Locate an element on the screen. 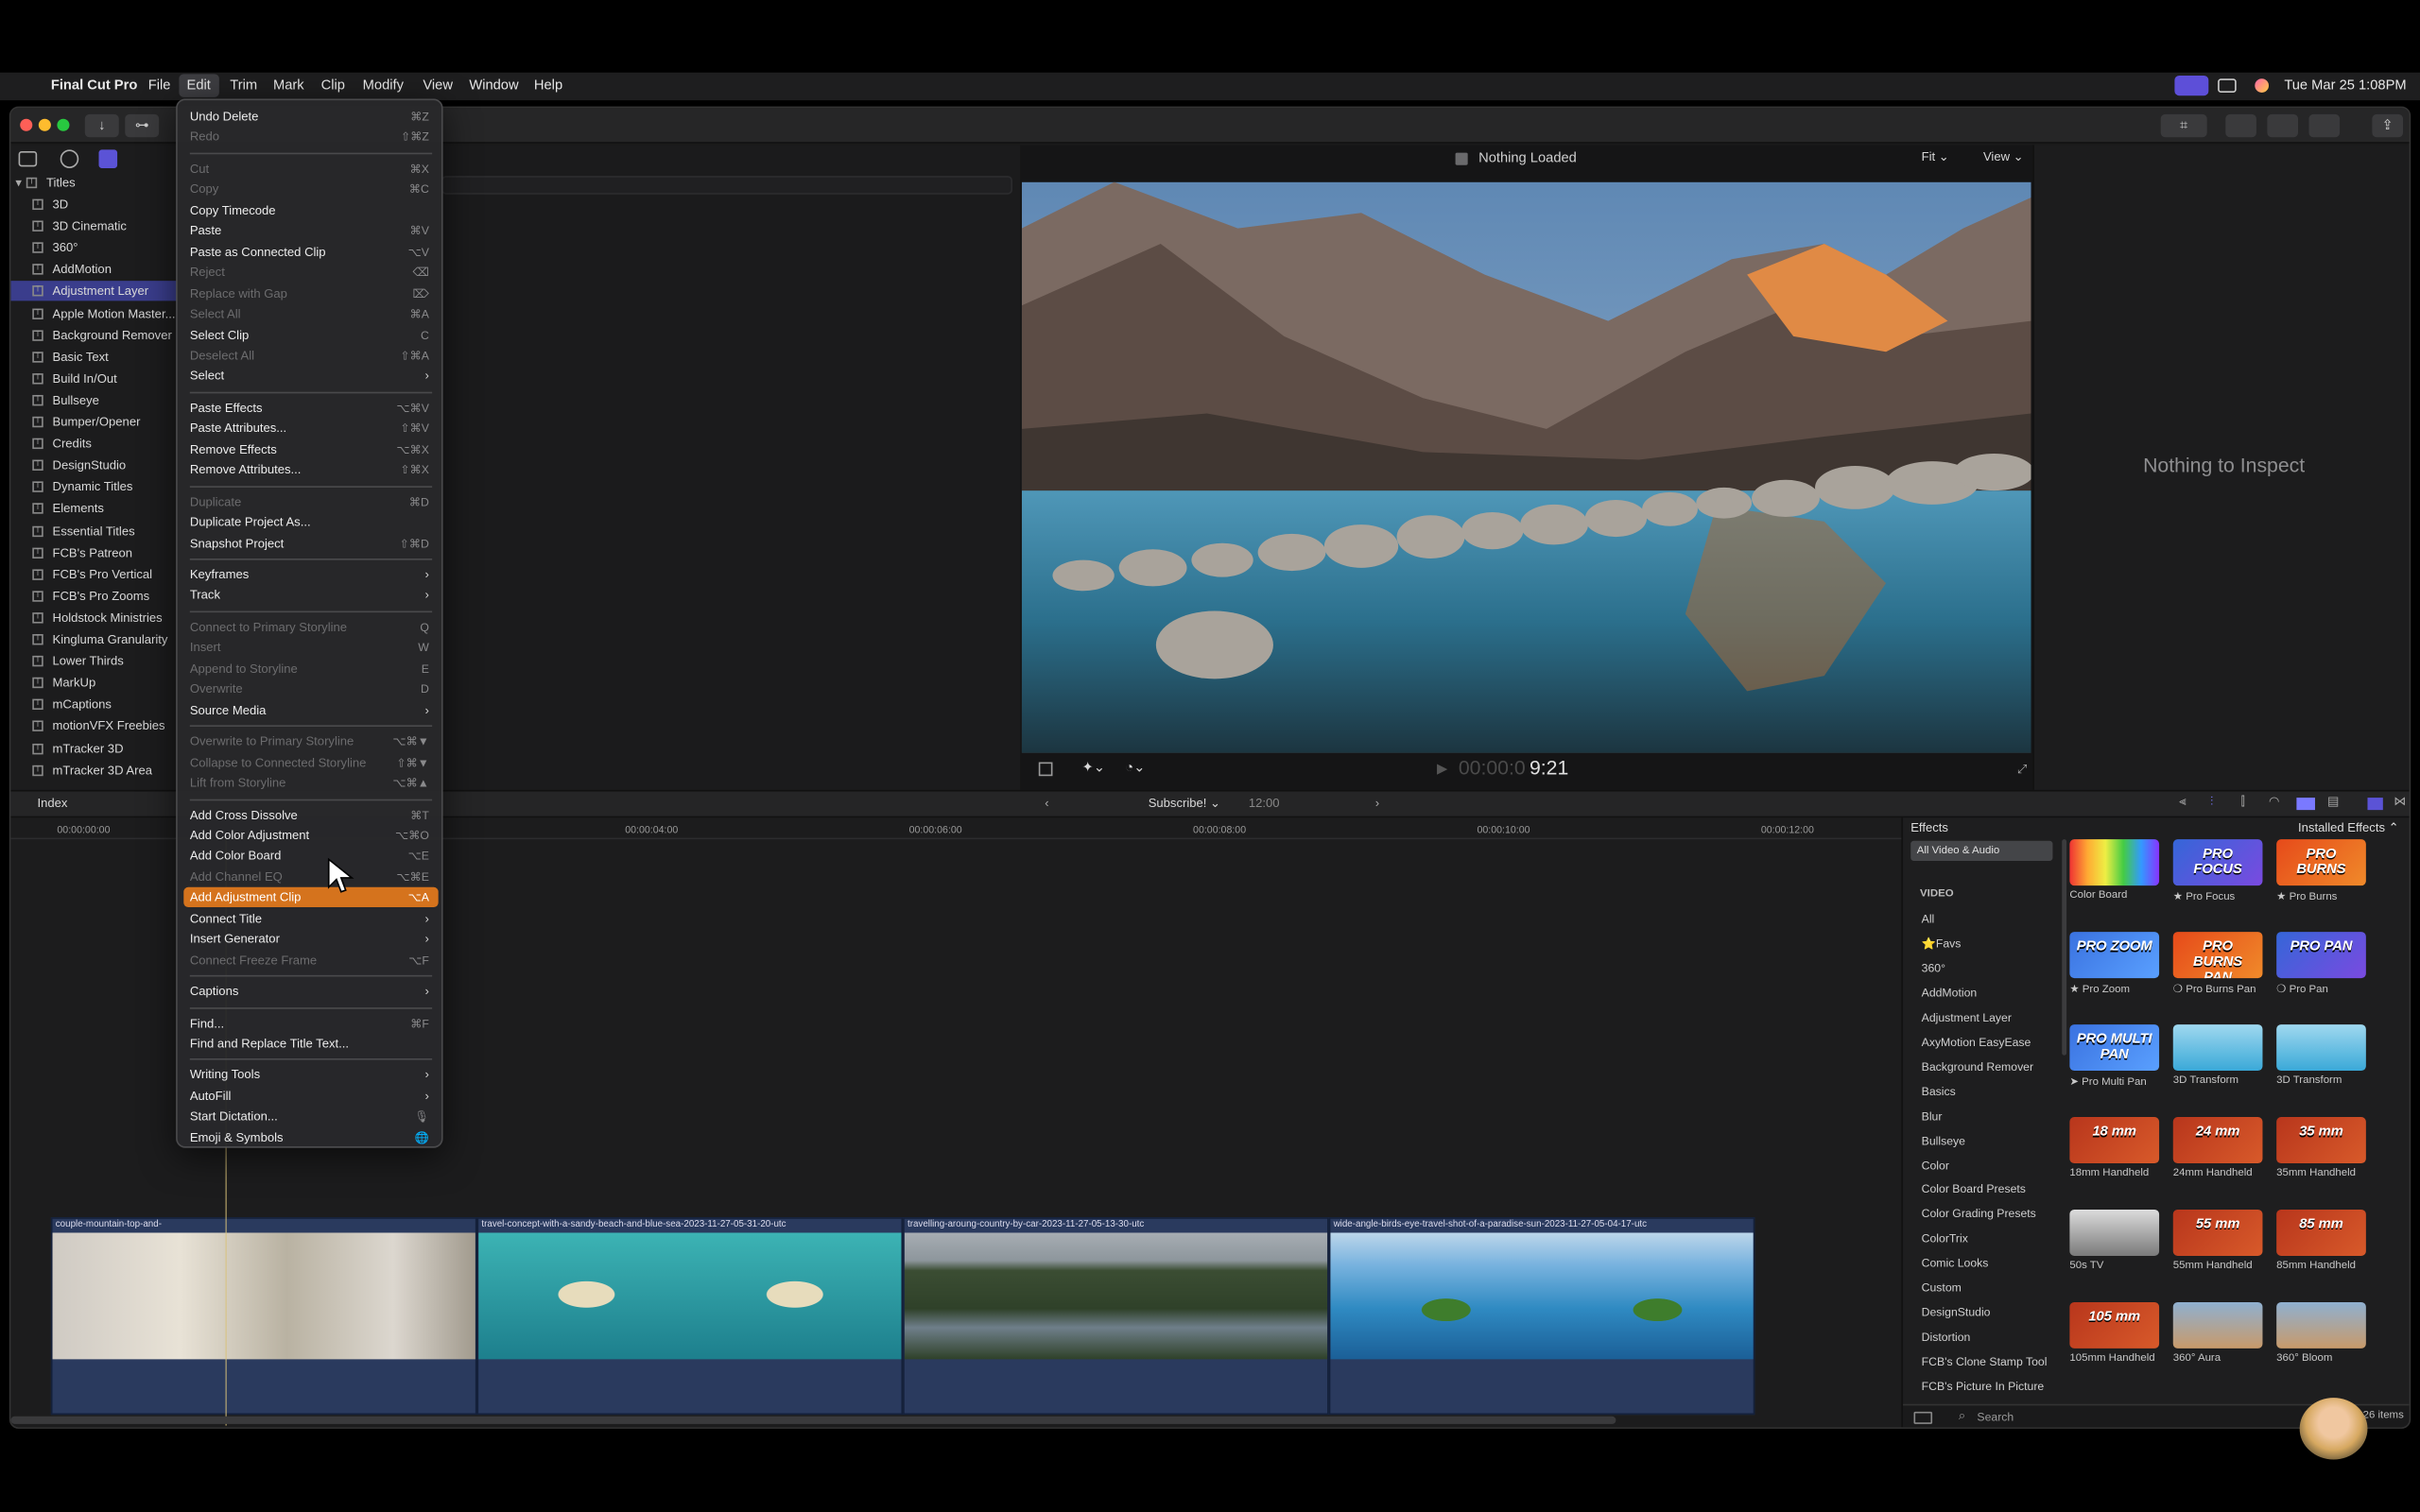 Image resolution: width=2420 pixels, height=1512 pixels. edit-menu-item: Find... ⌘F is located at coordinates (310, 1023).